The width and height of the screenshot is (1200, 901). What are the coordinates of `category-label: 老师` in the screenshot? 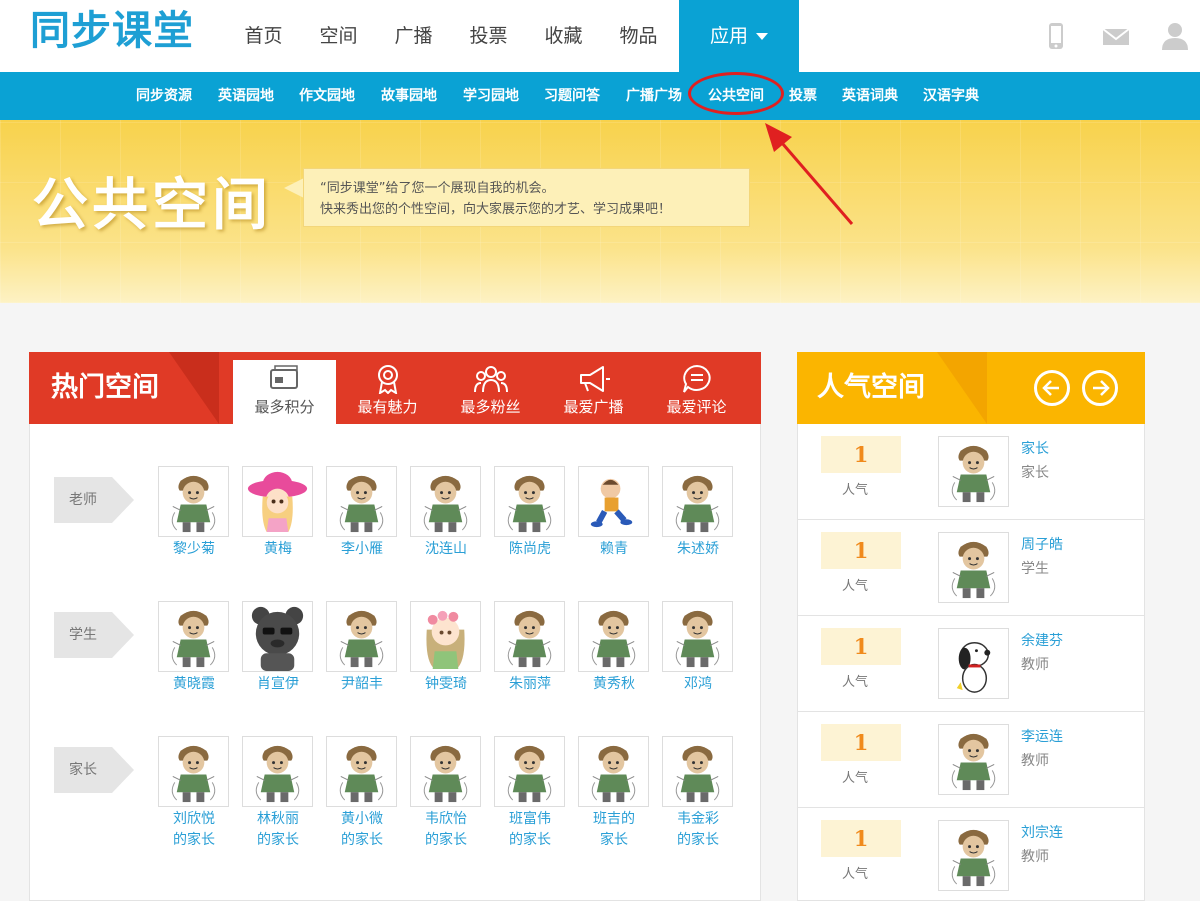 It's located at (83, 500).